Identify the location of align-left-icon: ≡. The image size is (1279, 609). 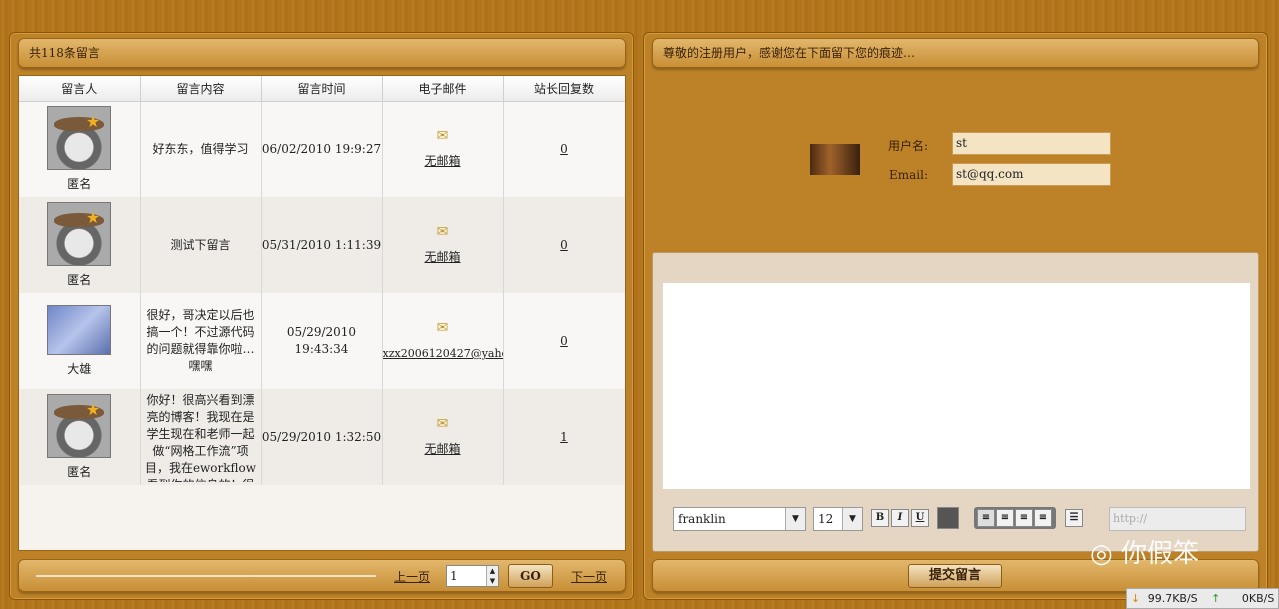
(986, 518).